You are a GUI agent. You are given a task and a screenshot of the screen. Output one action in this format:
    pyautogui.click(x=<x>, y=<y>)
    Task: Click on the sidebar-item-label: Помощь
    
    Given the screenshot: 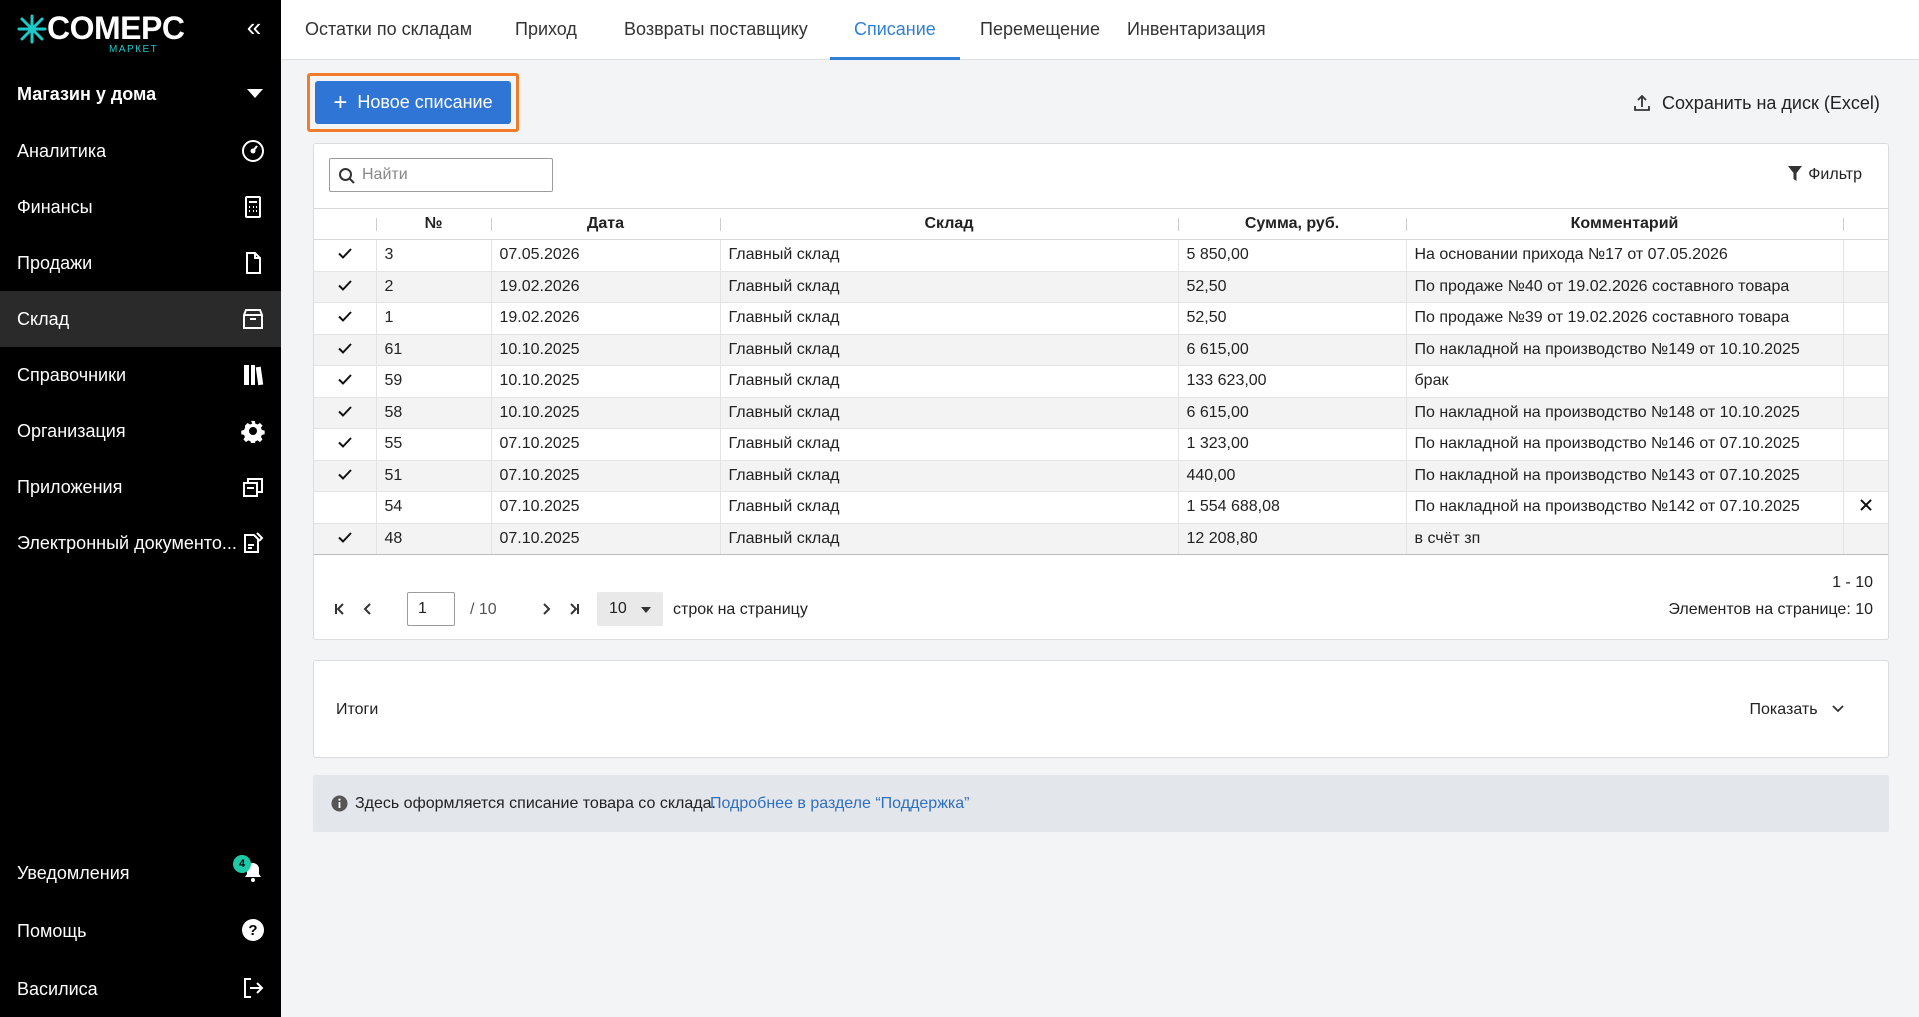 What is the action you would take?
    pyautogui.click(x=52, y=931)
    